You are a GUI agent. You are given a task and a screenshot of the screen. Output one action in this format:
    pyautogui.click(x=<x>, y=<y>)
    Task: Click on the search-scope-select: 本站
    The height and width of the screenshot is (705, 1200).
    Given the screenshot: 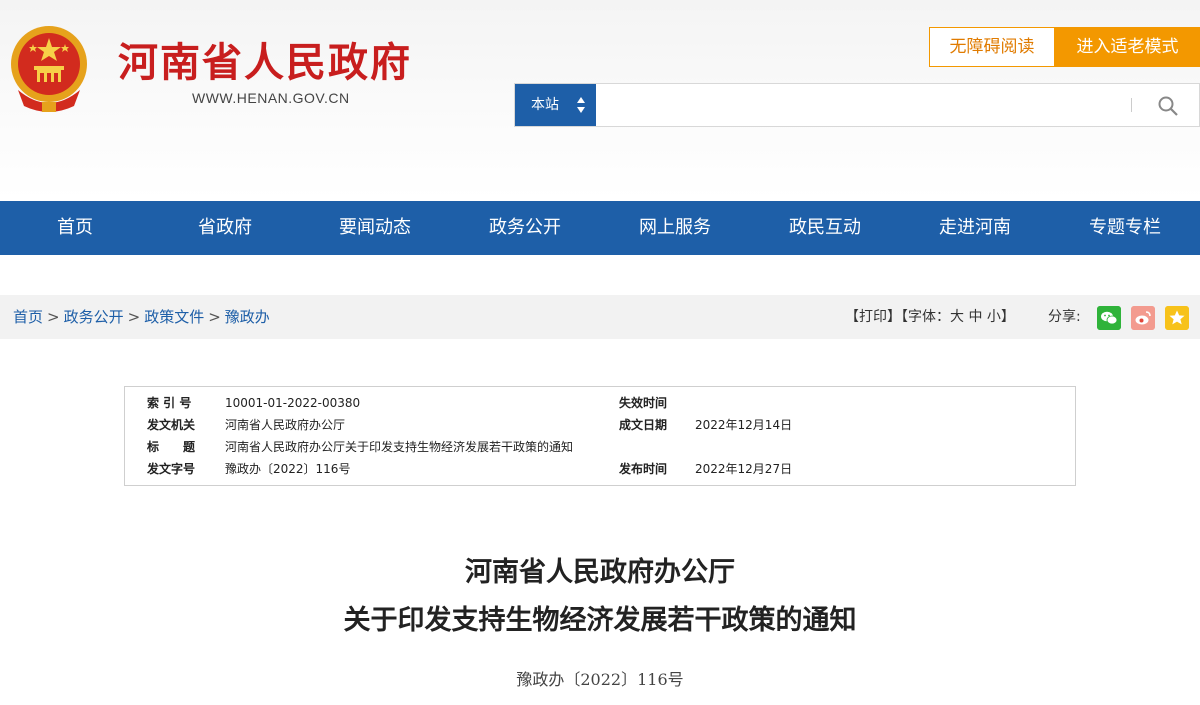 What is the action you would take?
    pyautogui.click(x=555, y=105)
    